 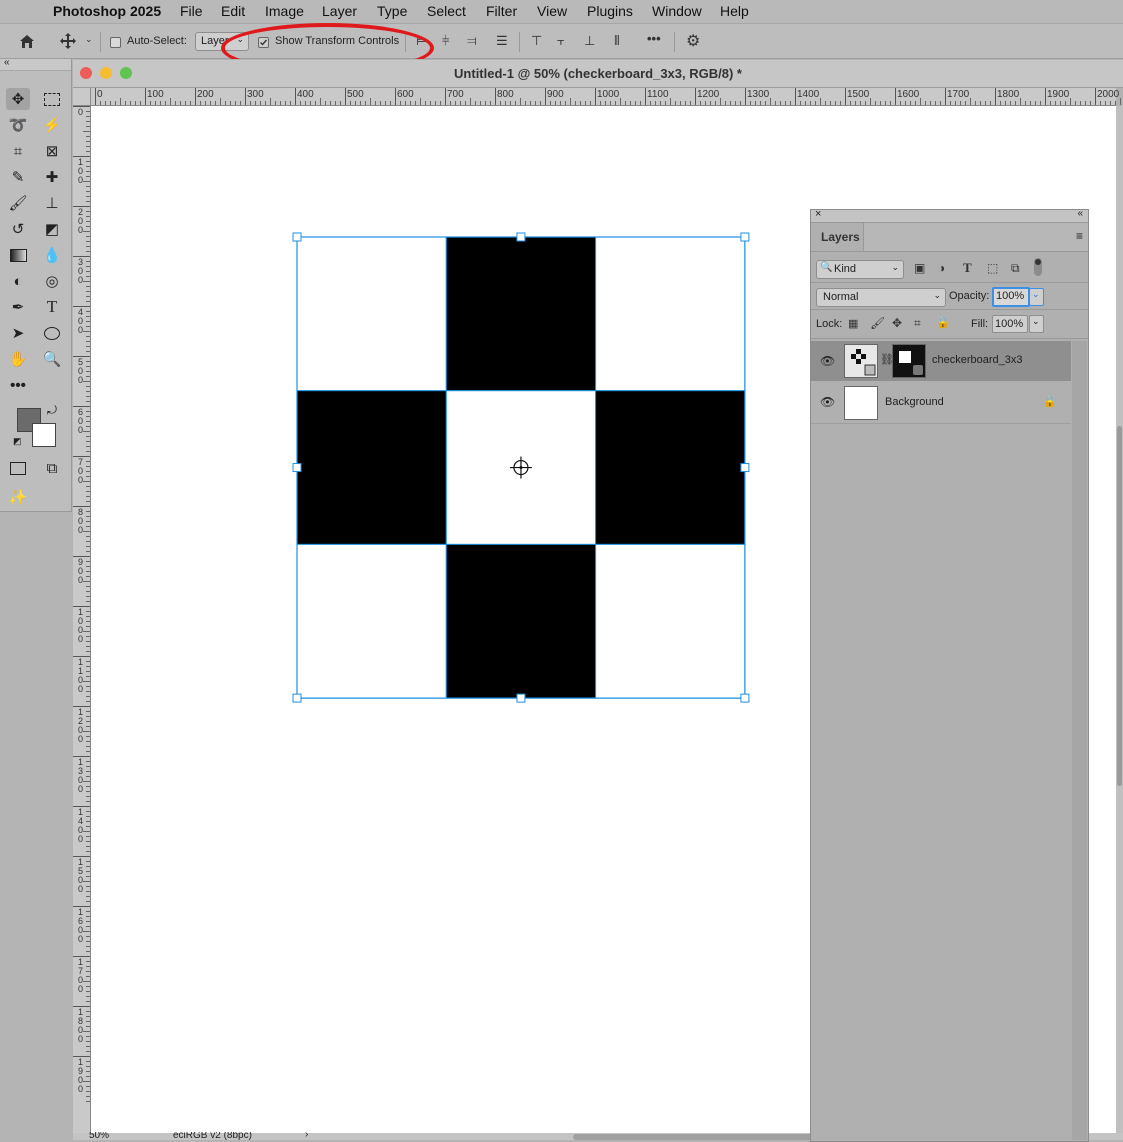 What do you see at coordinates (860, 269) in the screenshot?
I see `filter-kind-dropdown: 🔍 Kind ⌄` at bounding box center [860, 269].